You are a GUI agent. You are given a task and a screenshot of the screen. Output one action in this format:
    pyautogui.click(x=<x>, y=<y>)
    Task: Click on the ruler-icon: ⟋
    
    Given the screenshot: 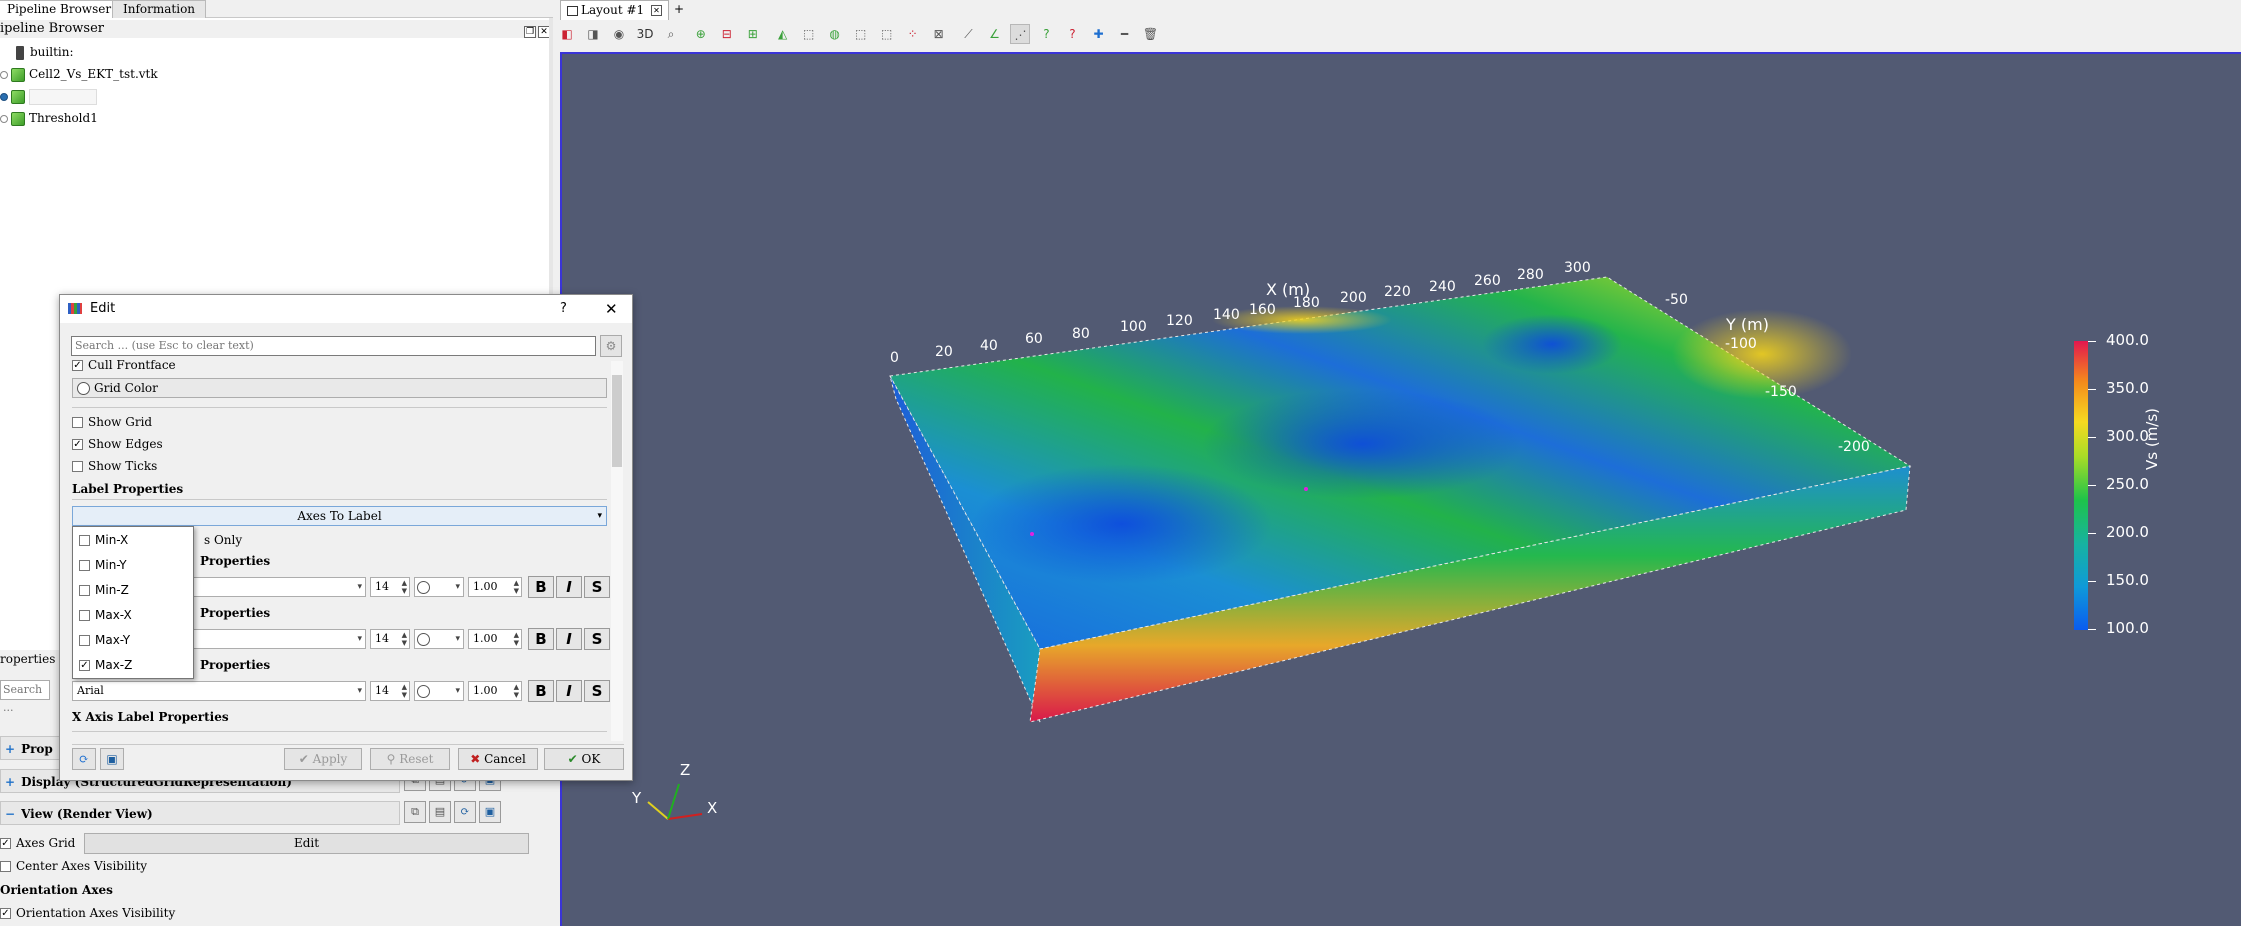 What is the action you would take?
    pyautogui.click(x=968, y=34)
    